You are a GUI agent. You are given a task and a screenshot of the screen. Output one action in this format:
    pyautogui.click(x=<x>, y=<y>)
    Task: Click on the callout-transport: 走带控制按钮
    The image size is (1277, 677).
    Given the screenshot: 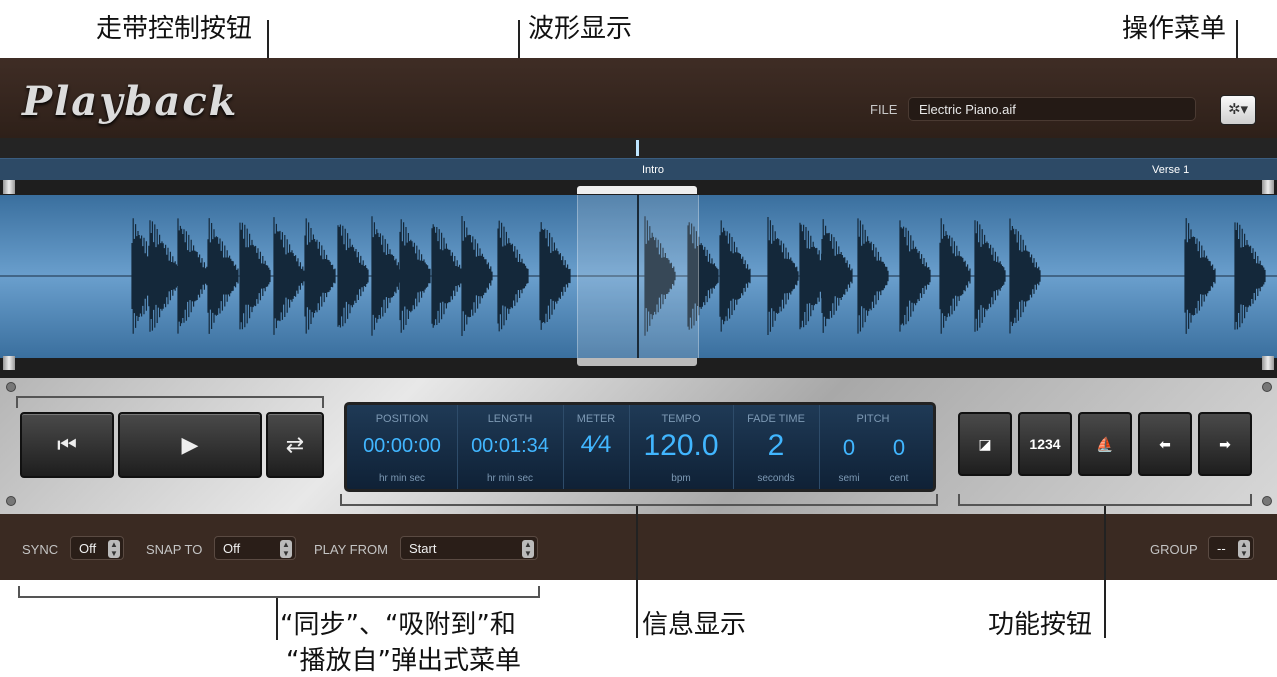 What is the action you would take?
    pyautogui.click(x=174, y=29)
    